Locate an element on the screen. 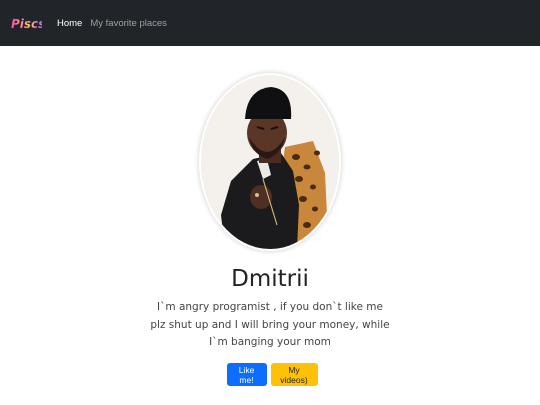  brand-text: Piscs is located at coordinates (26, 24).